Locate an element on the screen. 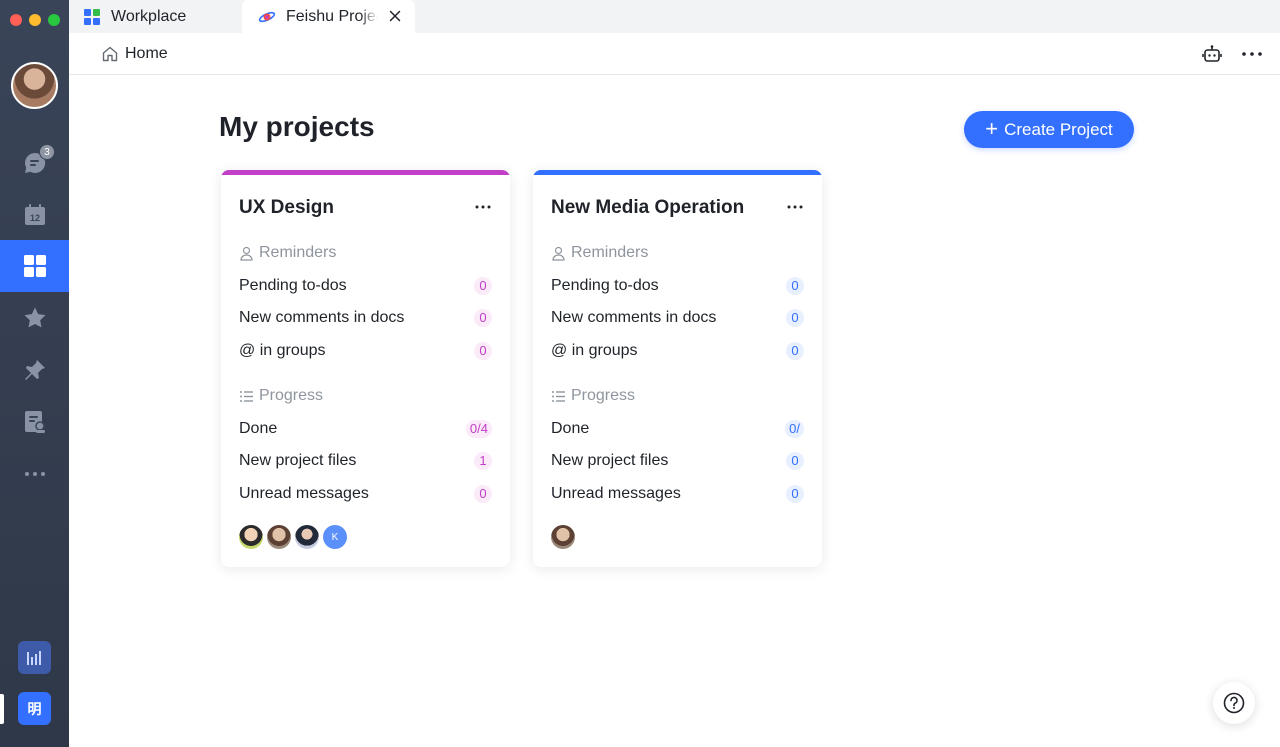  member-avatar: K is located at coordinates (335, 537).